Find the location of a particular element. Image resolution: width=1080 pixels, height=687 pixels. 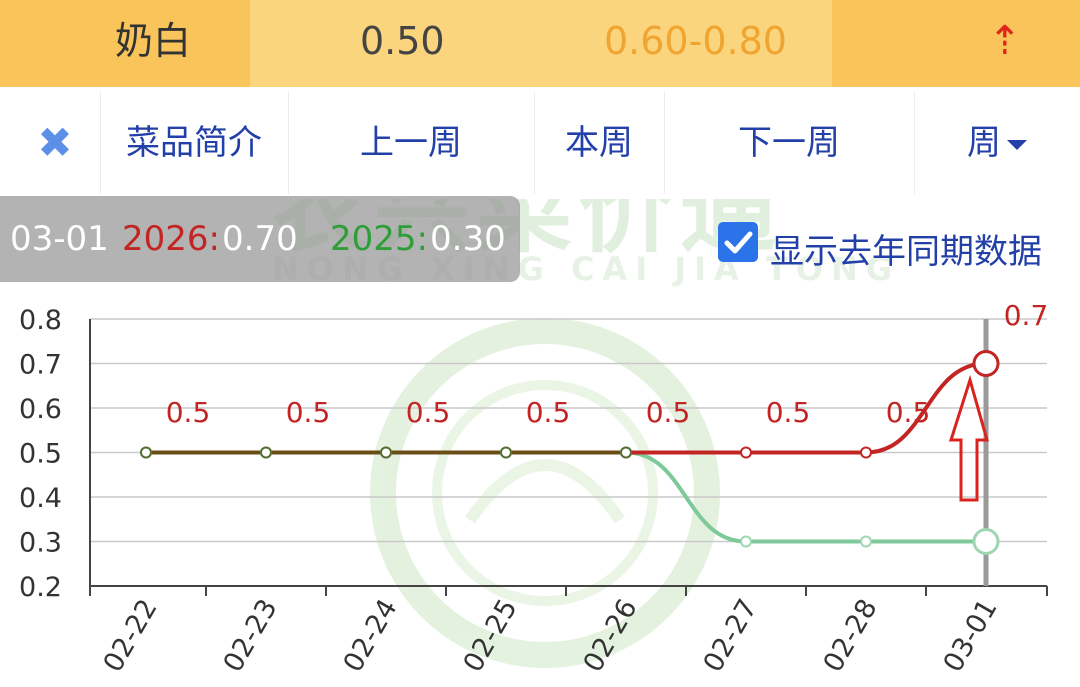

x-tick-label: 03-01 is located at coordinates (971, 635).